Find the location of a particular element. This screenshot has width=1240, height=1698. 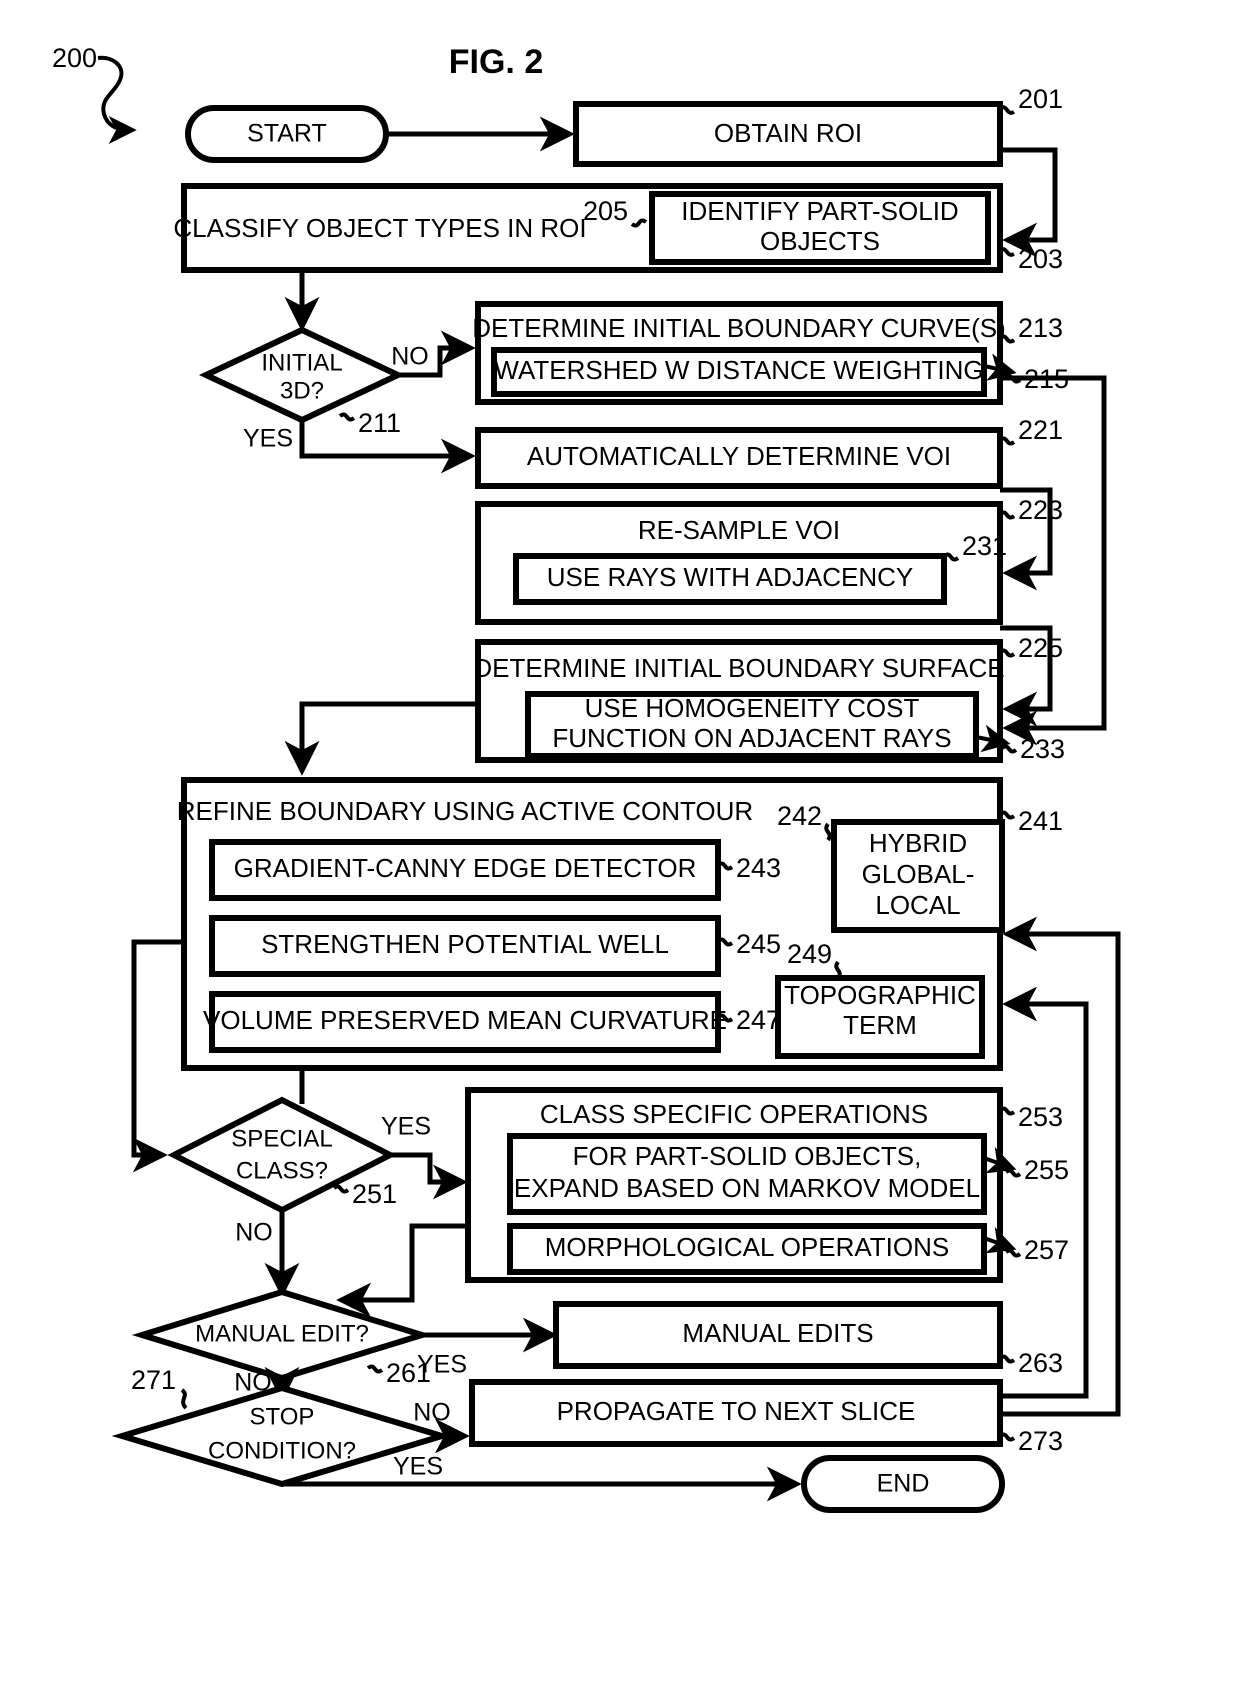

label-stop-yes: YES is located at coordinates (418, 1467).